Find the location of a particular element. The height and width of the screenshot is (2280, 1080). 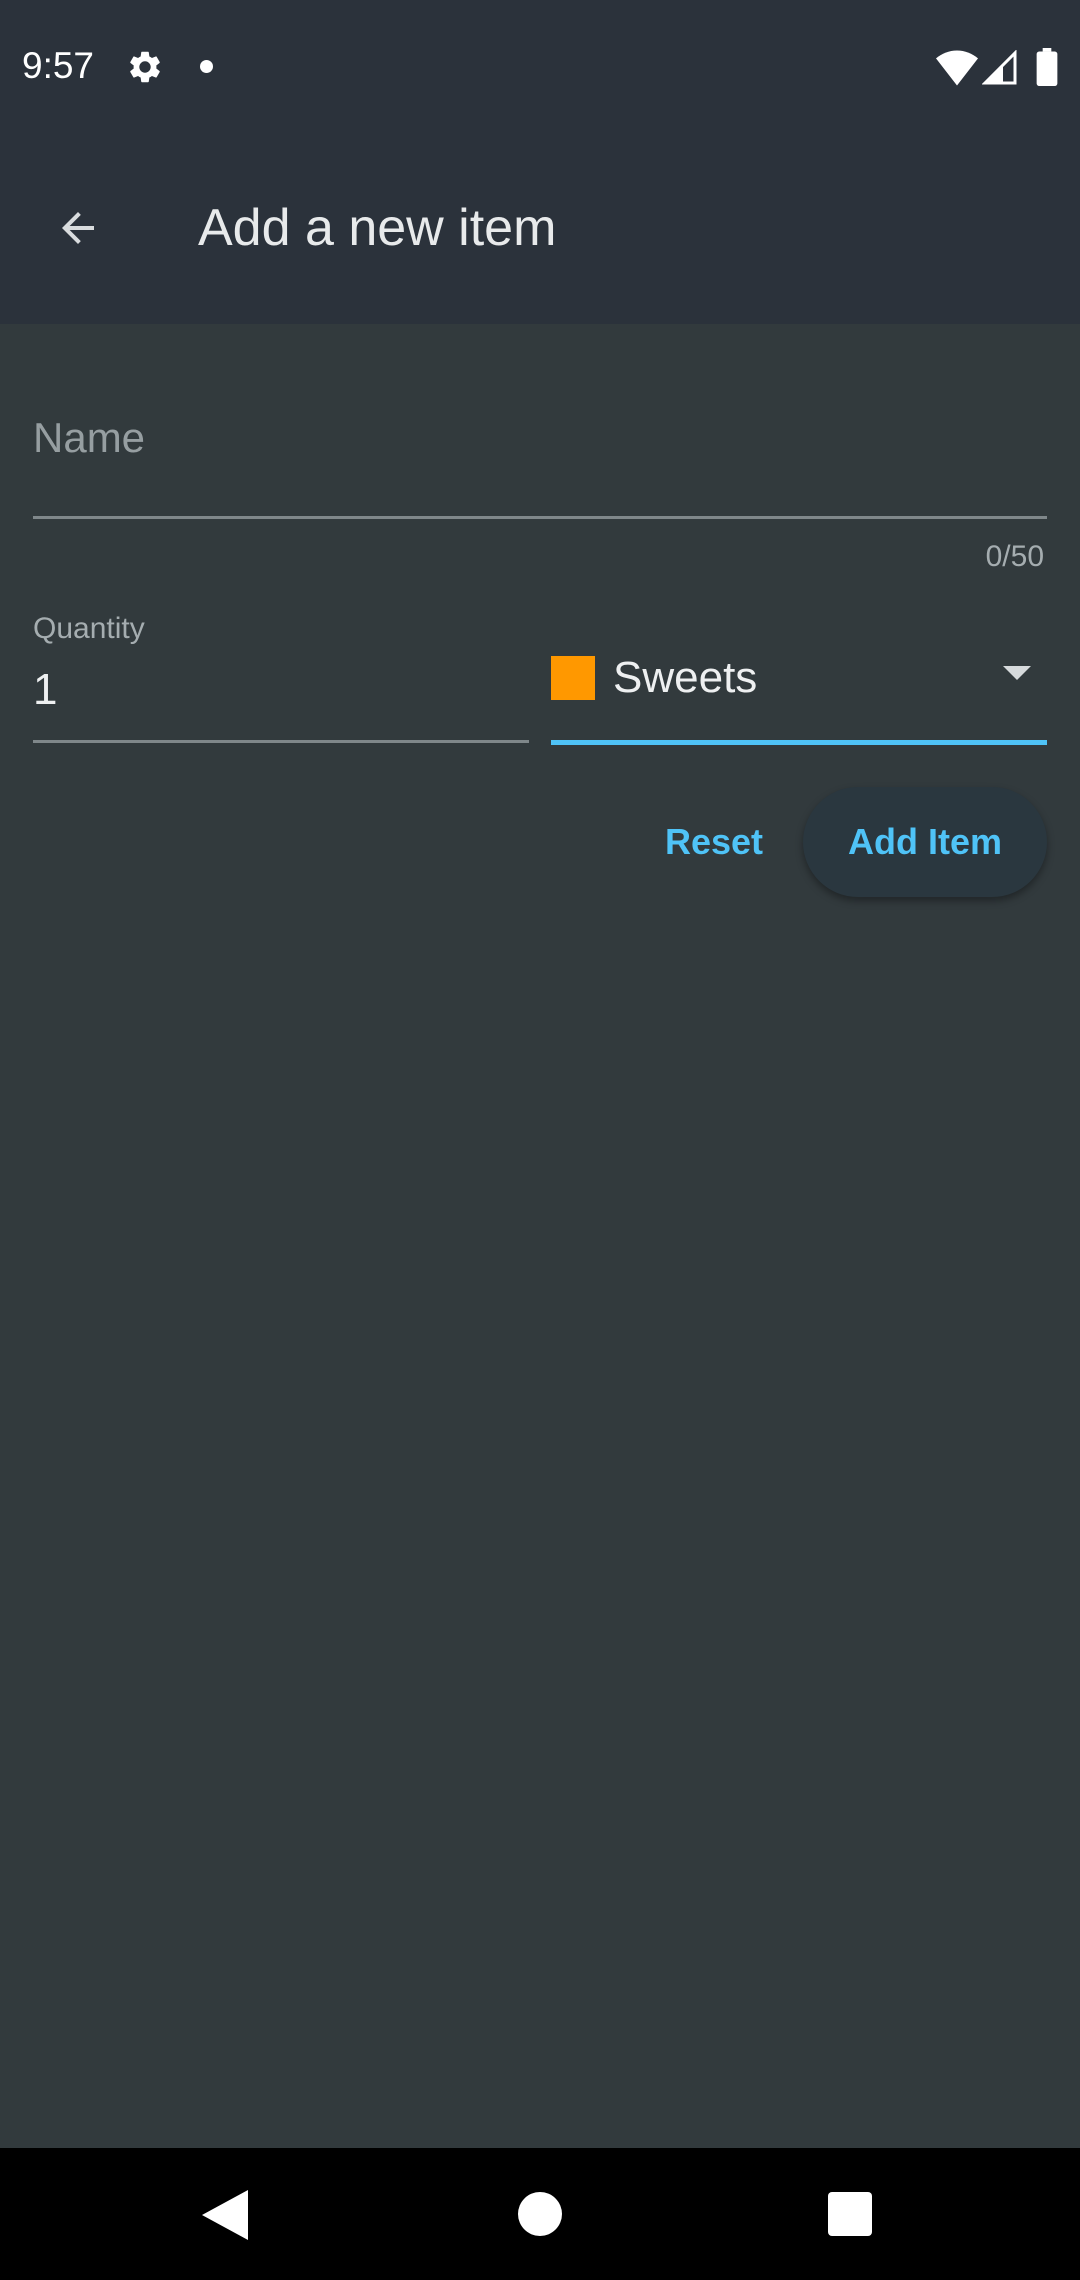

arrow-back-icon is located at coordinates (78, 228).